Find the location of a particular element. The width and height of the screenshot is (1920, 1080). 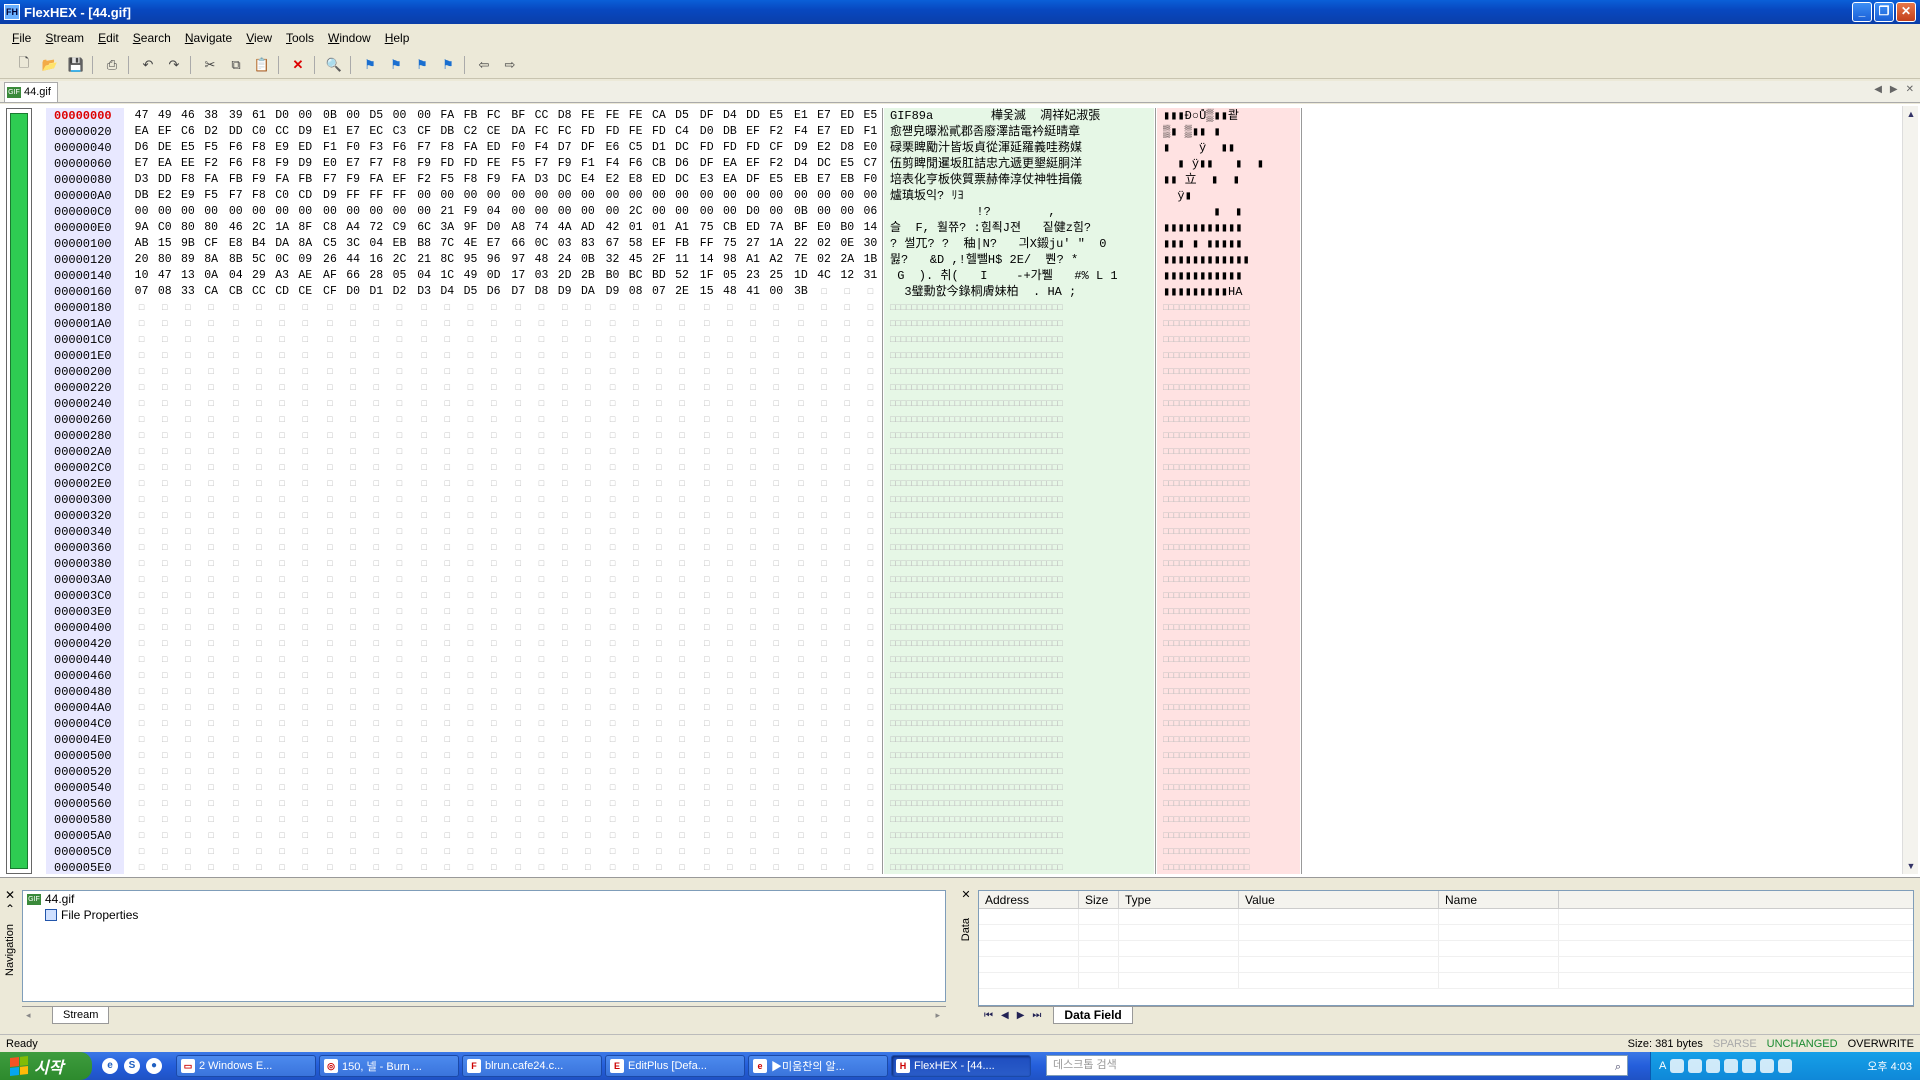

tab-scroll-right-icon: ▶ is located at coordinates (1894, 89).